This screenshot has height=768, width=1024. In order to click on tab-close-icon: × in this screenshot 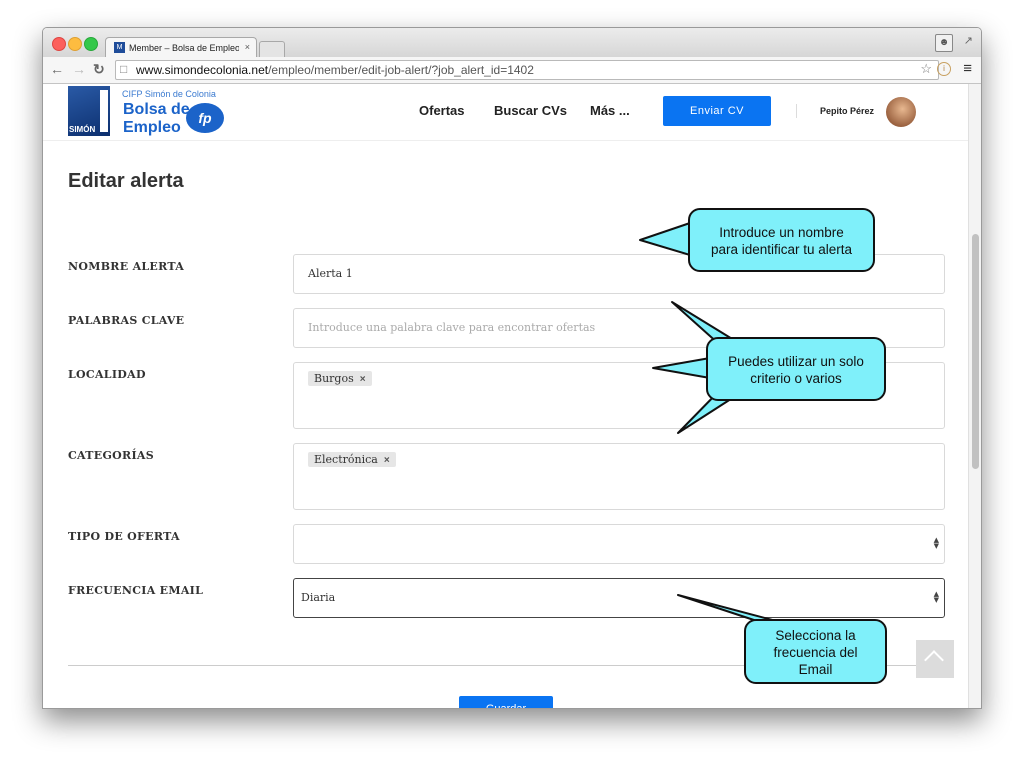, I will do `click(247, 47)`.